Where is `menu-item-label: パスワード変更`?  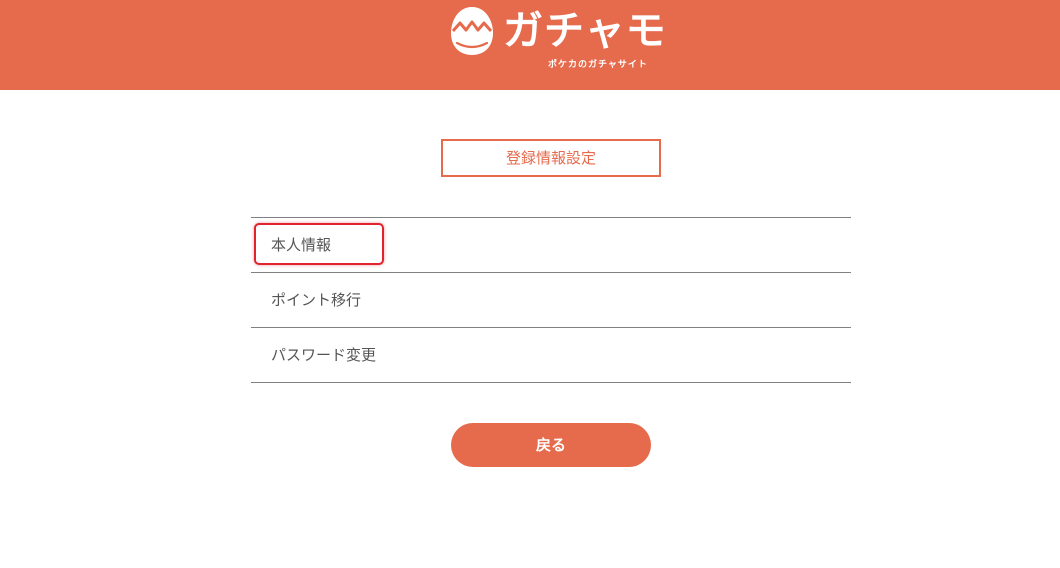 menu-item-label: パスワード変更 is located at coordinates (324, 355).